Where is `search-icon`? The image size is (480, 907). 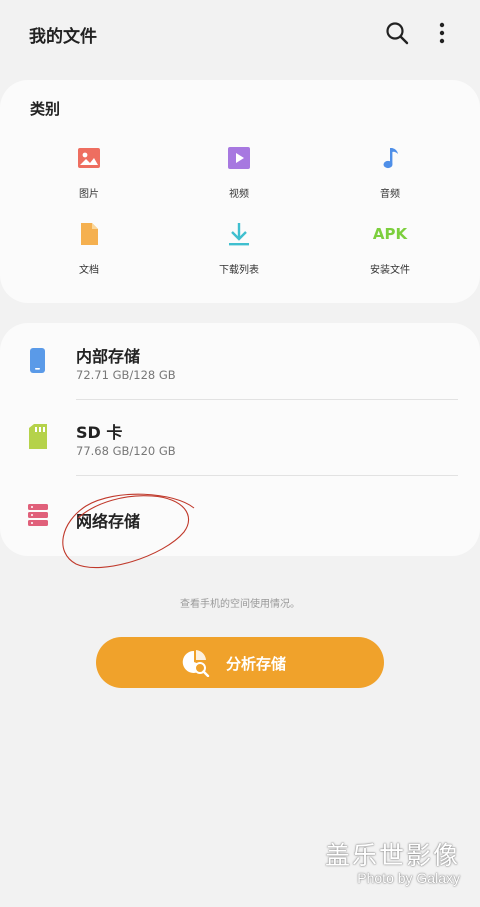
search-icon is located at coordinates (397, 33).